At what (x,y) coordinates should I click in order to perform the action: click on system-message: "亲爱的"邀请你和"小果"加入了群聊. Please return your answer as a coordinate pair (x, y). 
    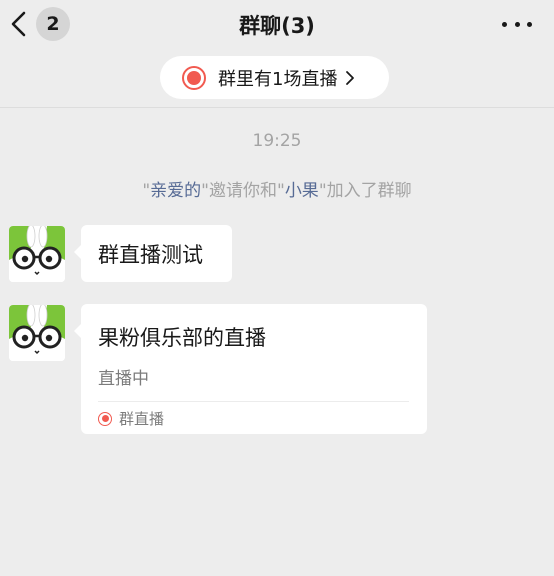
    Looking at the image, I should click on (277, 188).